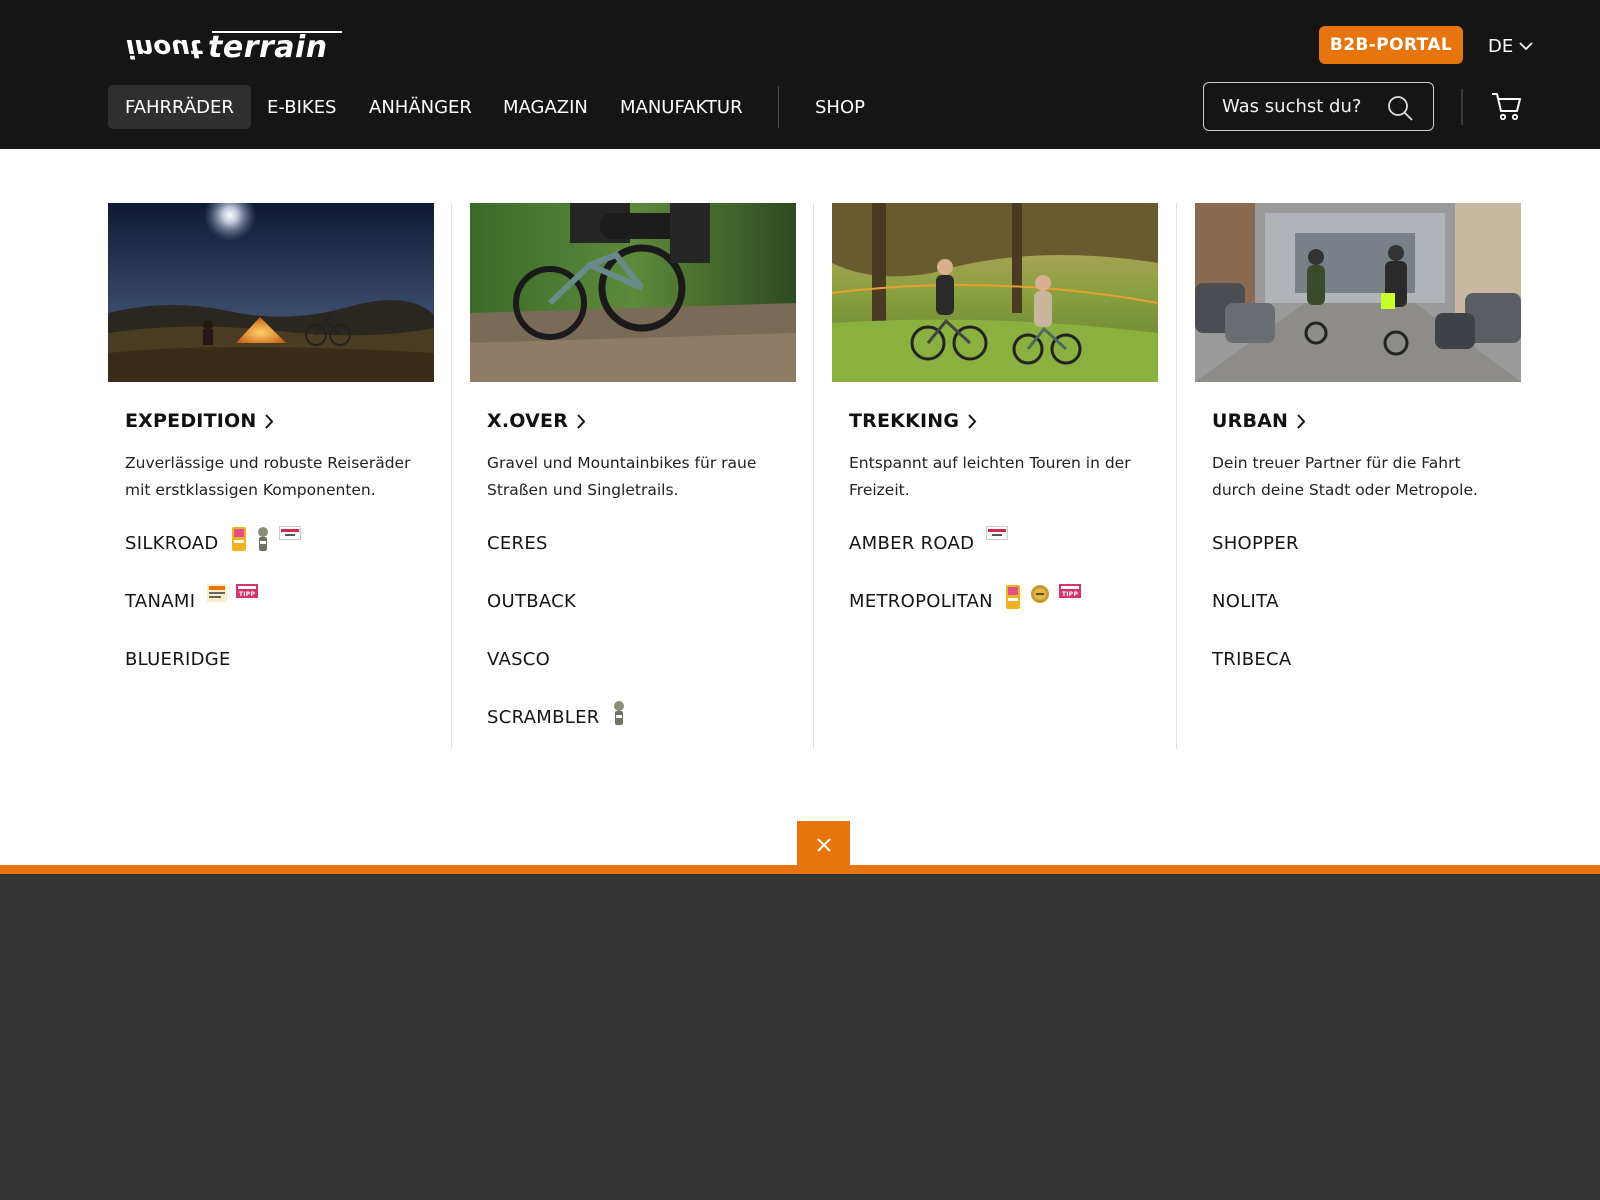 Image resolution: width=1600 pixels, height=1200 pixels. Describe the element at coordinates (279, 616) in the screenshot. I see `model-link-tanami: TANAMI TIPP` at that location.